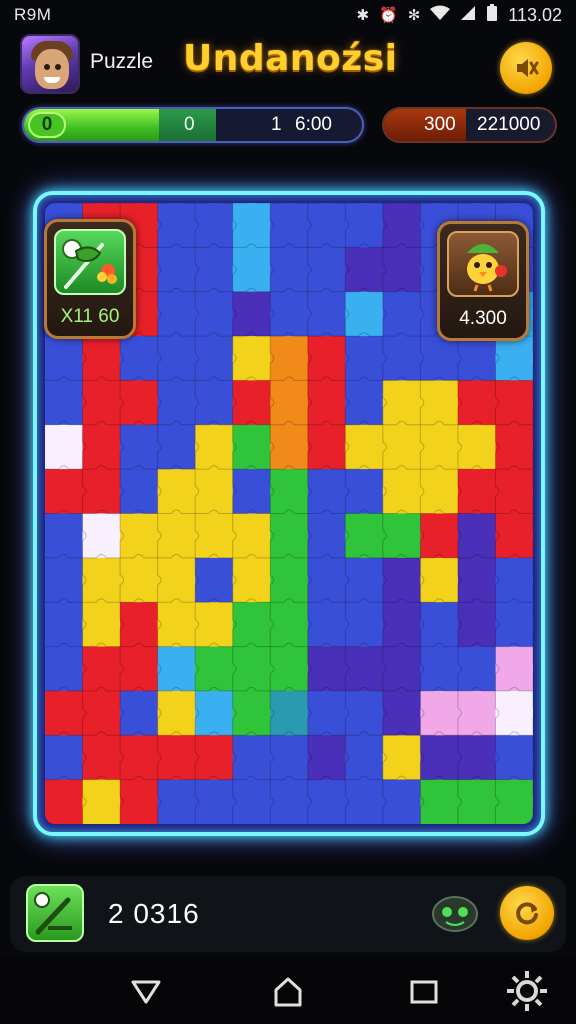 This screenshot has height=1024, width=576. I want to click on nav-back-button, so click(146, 992).